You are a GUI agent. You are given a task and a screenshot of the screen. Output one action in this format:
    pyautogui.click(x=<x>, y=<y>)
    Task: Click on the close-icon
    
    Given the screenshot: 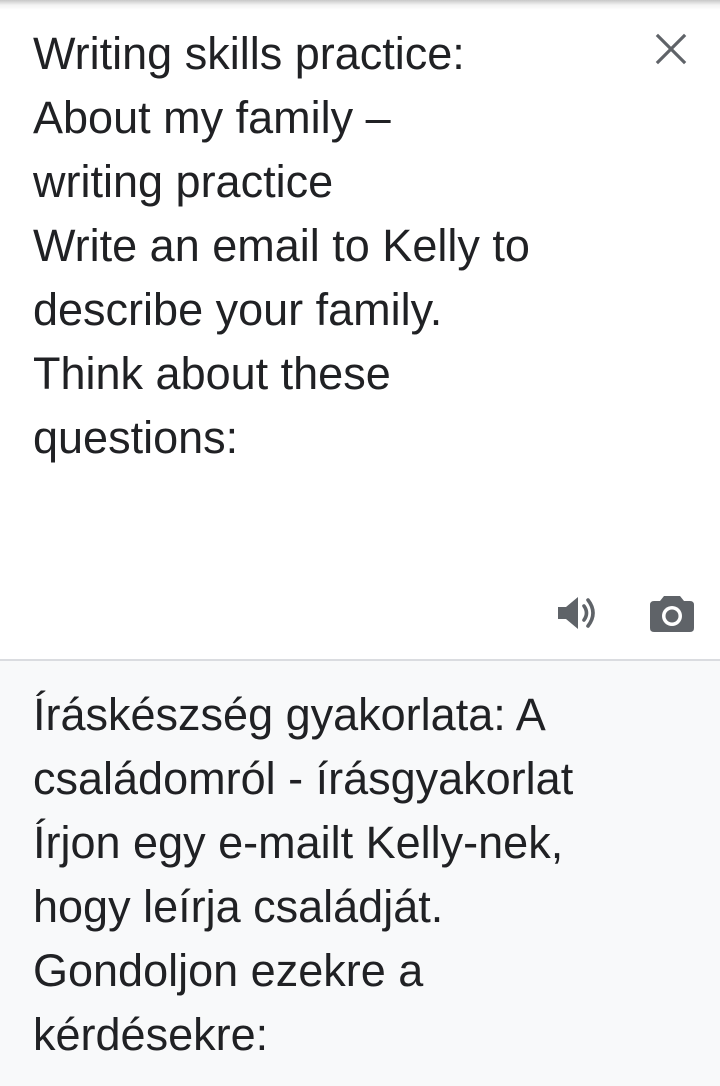 What is the action you would take?
    pyautogui.click(x=671, y=49)
    